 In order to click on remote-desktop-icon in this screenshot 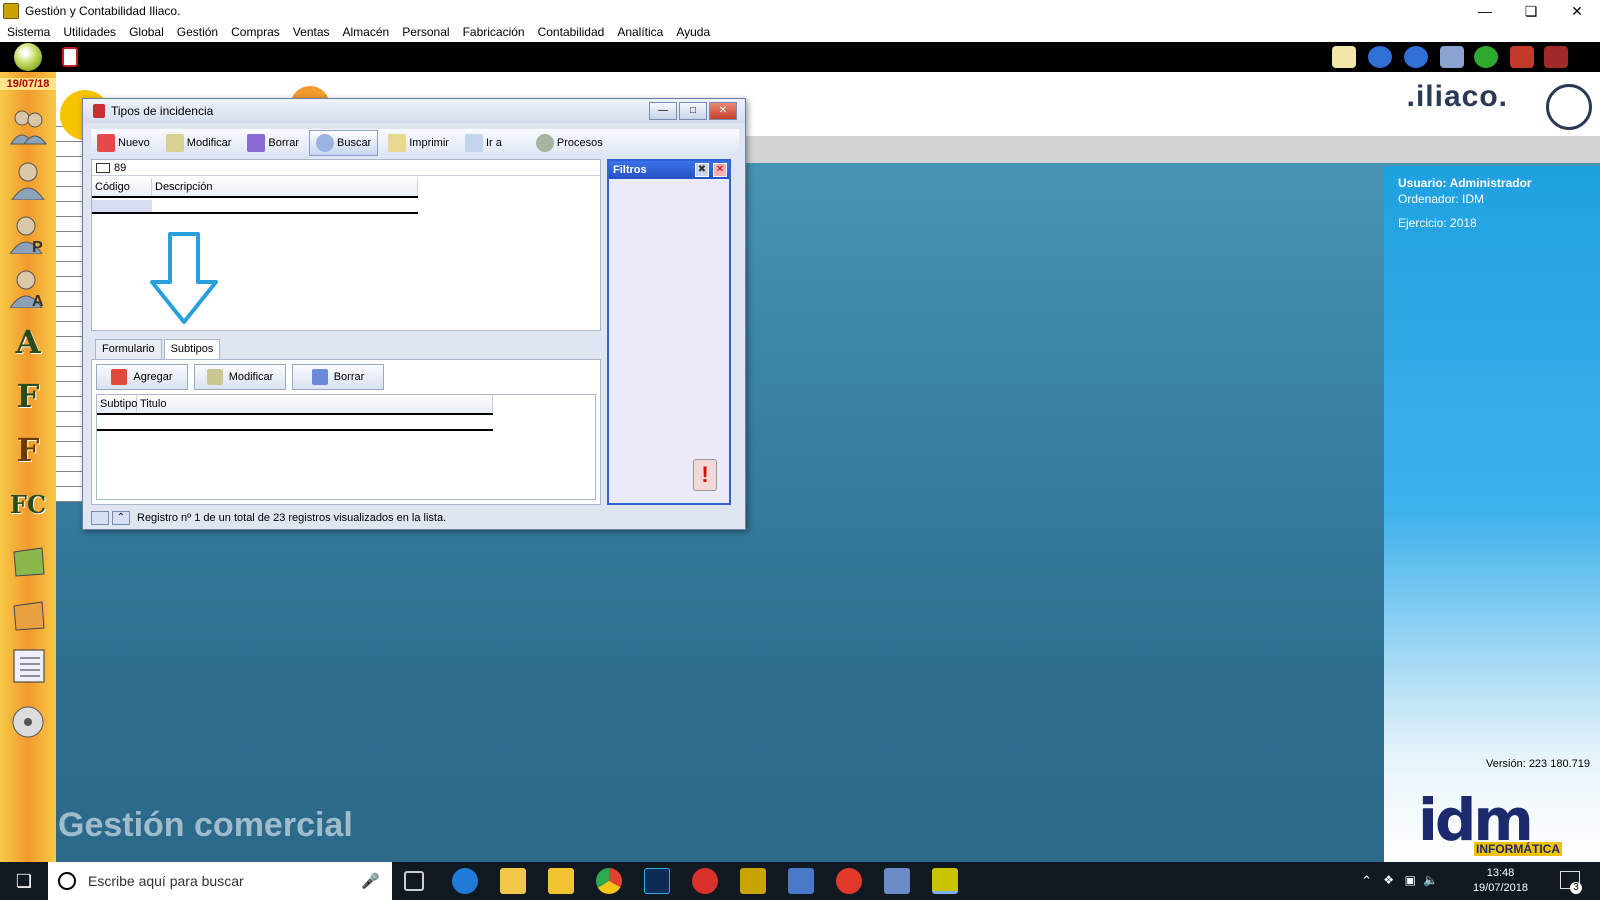, I will do `click(801, 881)`.